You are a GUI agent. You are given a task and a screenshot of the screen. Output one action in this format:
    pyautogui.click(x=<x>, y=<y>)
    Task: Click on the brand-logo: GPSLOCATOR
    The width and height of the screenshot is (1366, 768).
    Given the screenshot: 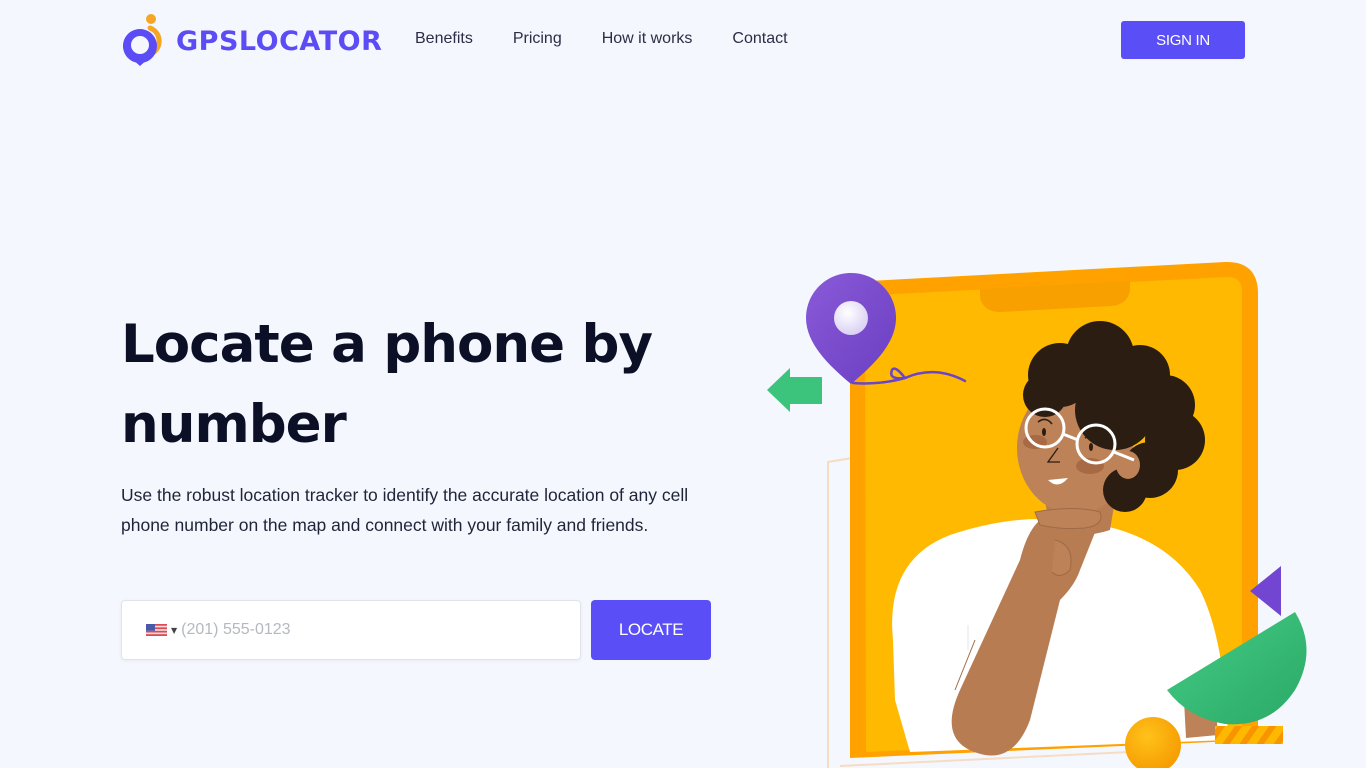 What is the action you would take?
    pyautogui.click(x=251, y=40)
    